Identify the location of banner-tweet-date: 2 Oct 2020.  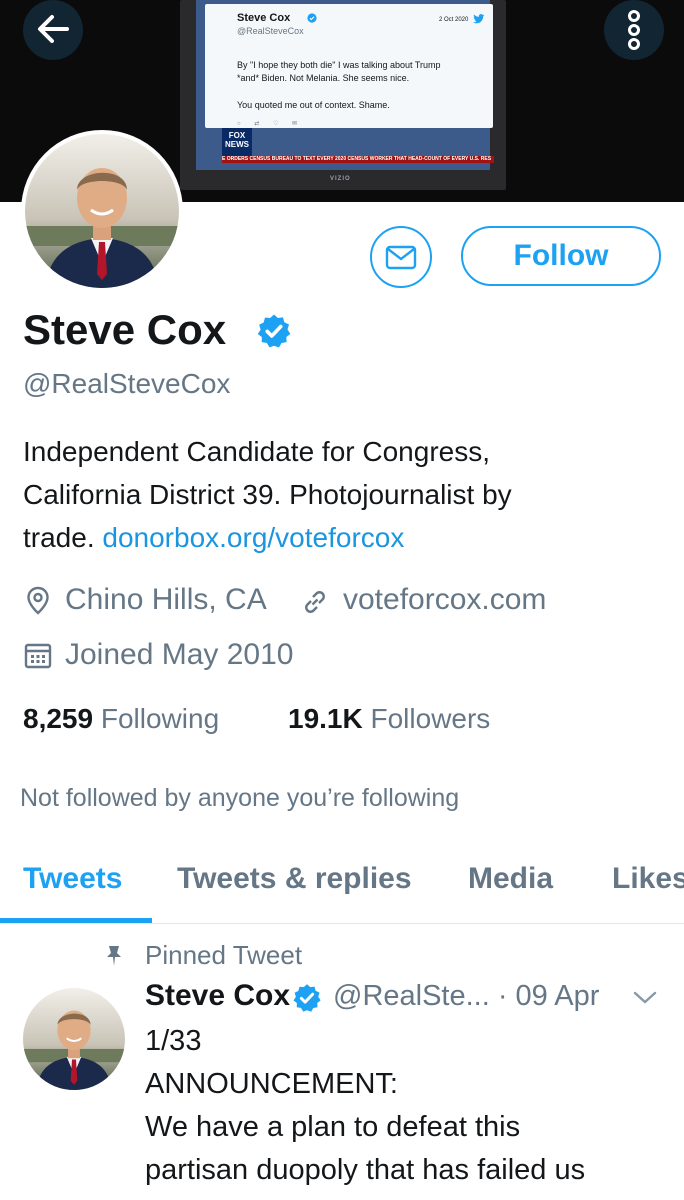
(454, 20).